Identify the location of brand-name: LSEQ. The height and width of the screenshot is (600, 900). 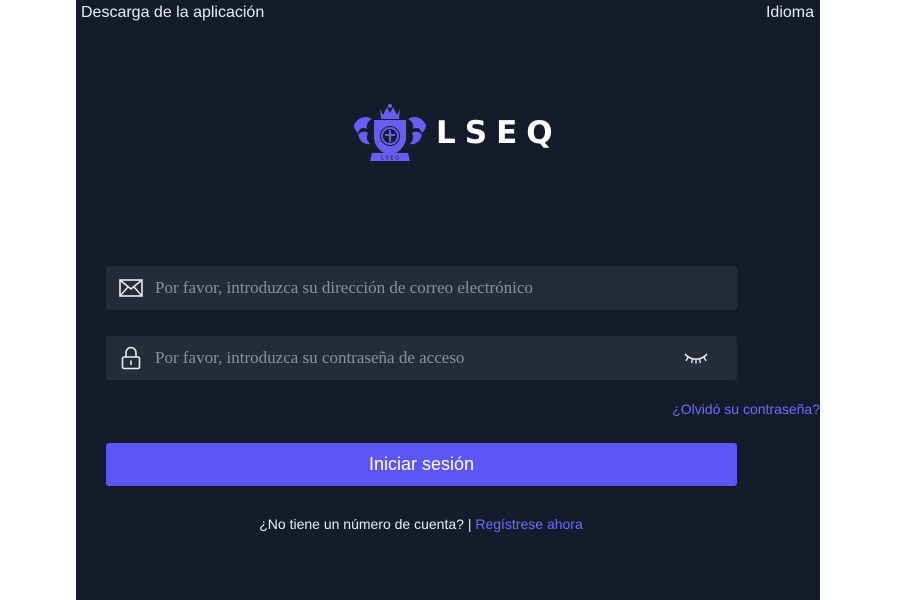
(499, 133).